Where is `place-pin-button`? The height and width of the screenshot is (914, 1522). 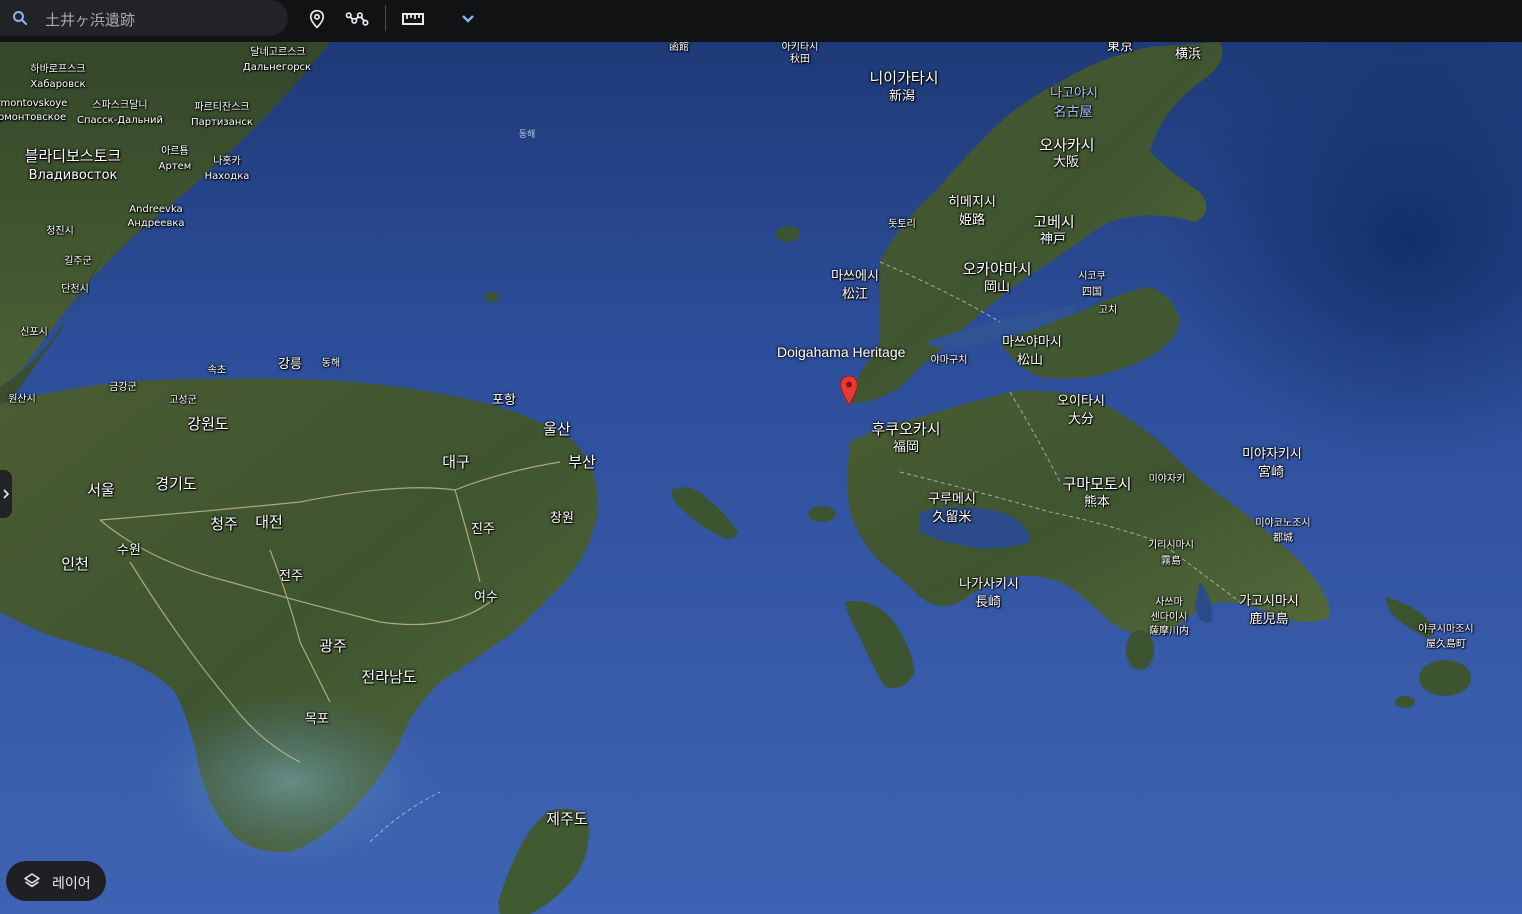 place-pin-button is located at coordinates (317, 19).